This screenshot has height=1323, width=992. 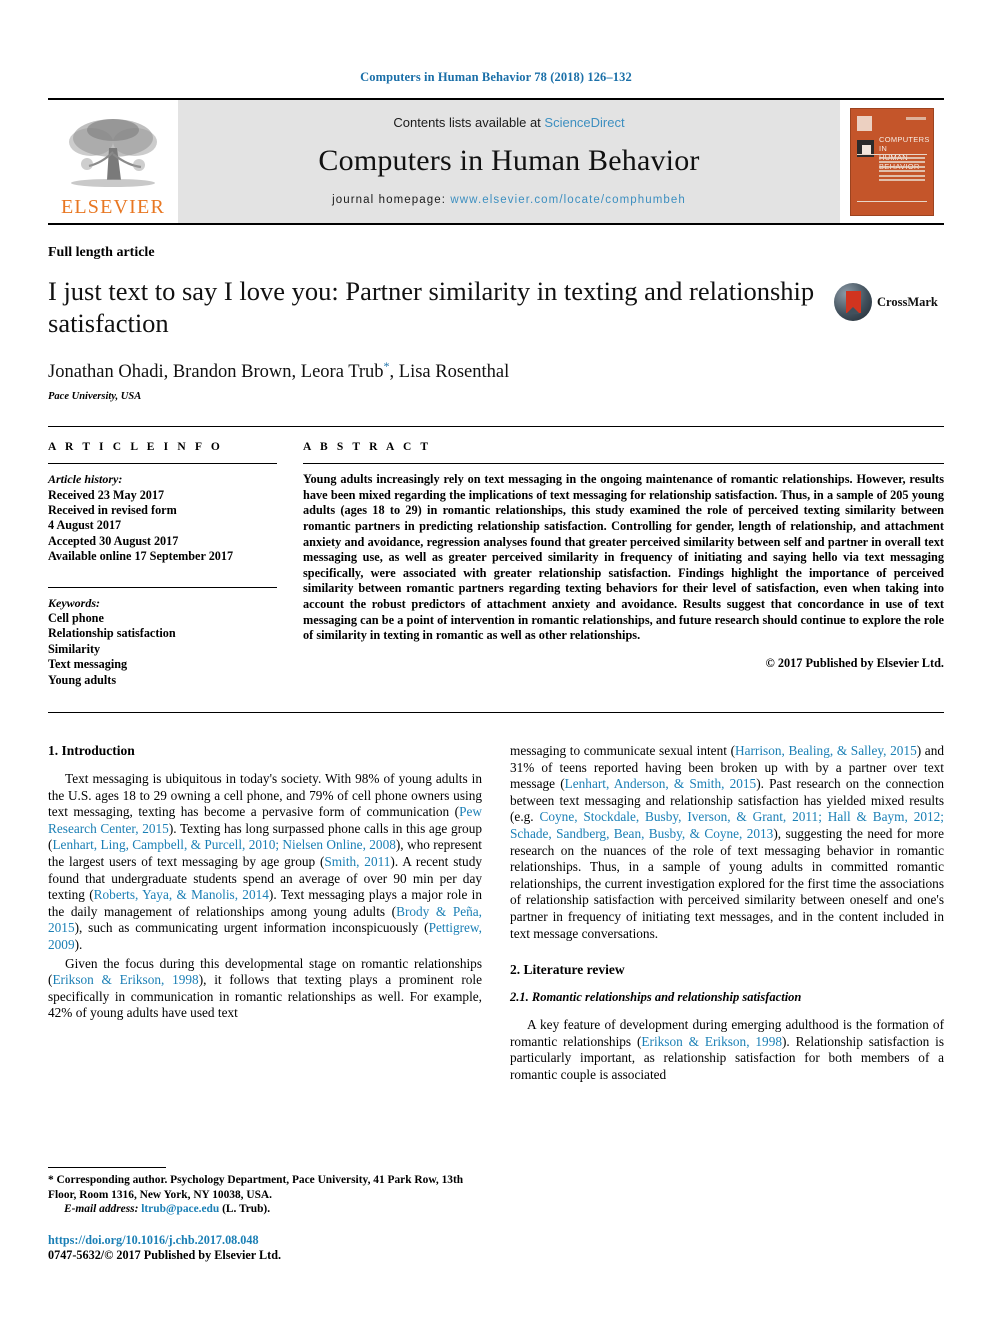 What do you see at coordinates (826, 750) in the screenshot?
I see `citation-link: Harrison, Bealing, & Salley, 2015` at bounding box center [826, 750].